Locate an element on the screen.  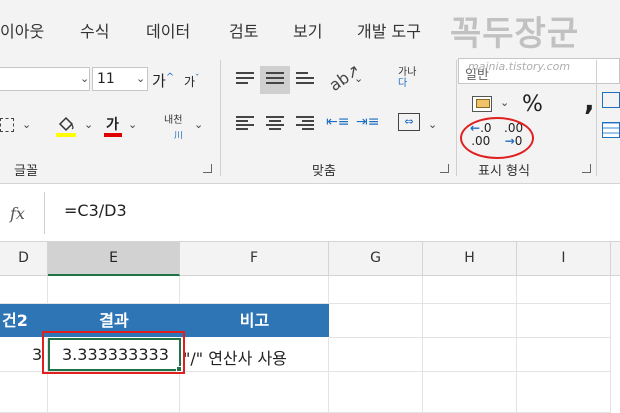
orientation-dropdown-icon: ⌄ is located at coordinates (358, 78).